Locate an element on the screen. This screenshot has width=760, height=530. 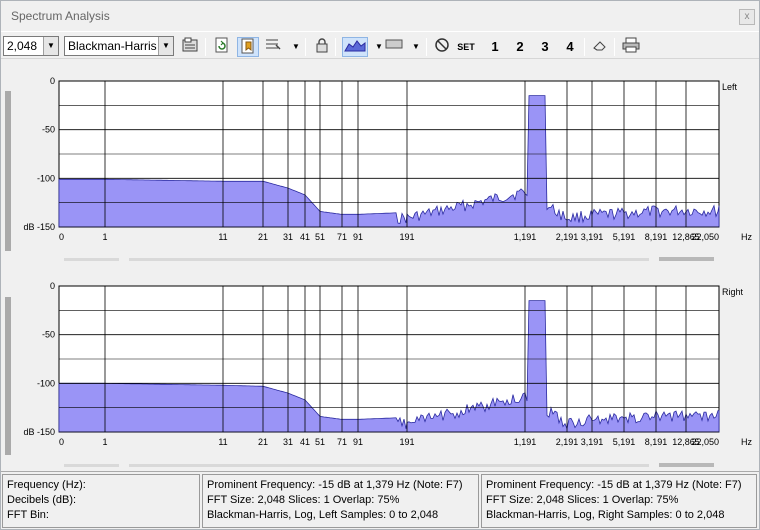
right-x-tick-label: 51 is located at coordinates (320, 442).